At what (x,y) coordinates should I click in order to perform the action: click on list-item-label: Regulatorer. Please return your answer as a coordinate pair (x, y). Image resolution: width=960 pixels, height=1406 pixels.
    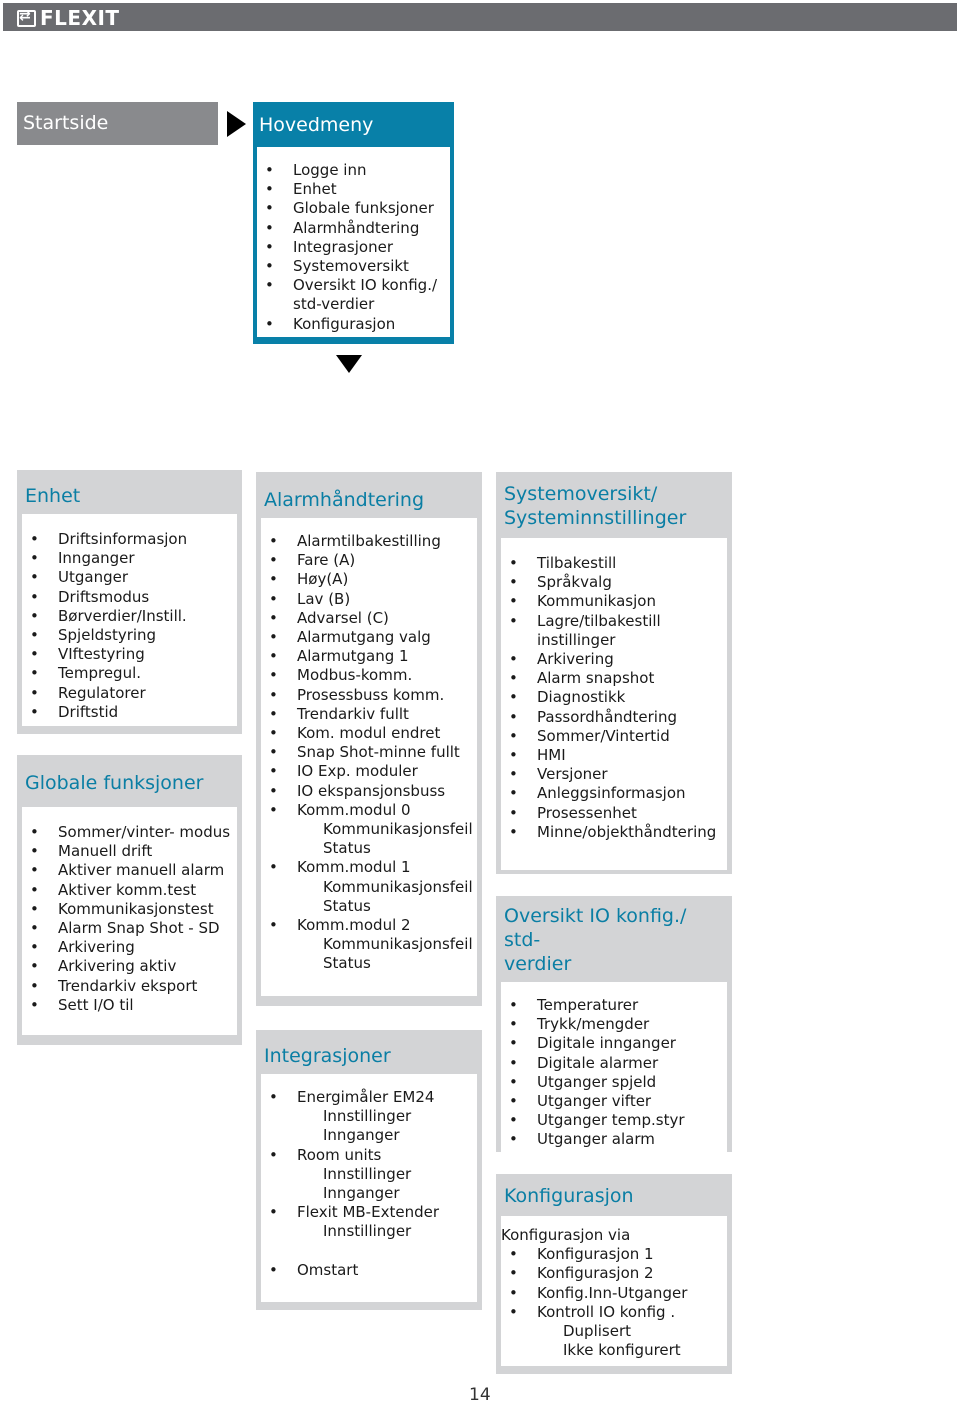
    Looking at the image, I should click on (102, 692).